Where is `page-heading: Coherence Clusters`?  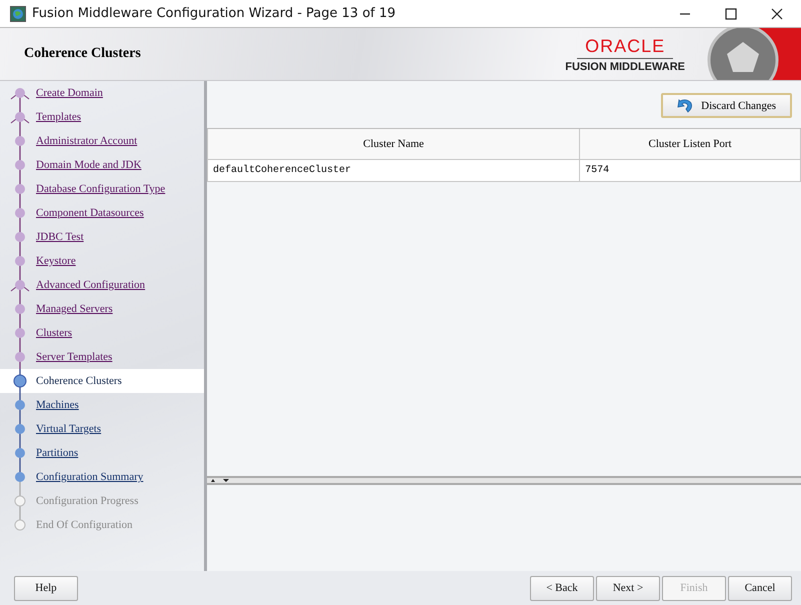
page-heading: Coherence Clusters is located at coordinates (82, 54).